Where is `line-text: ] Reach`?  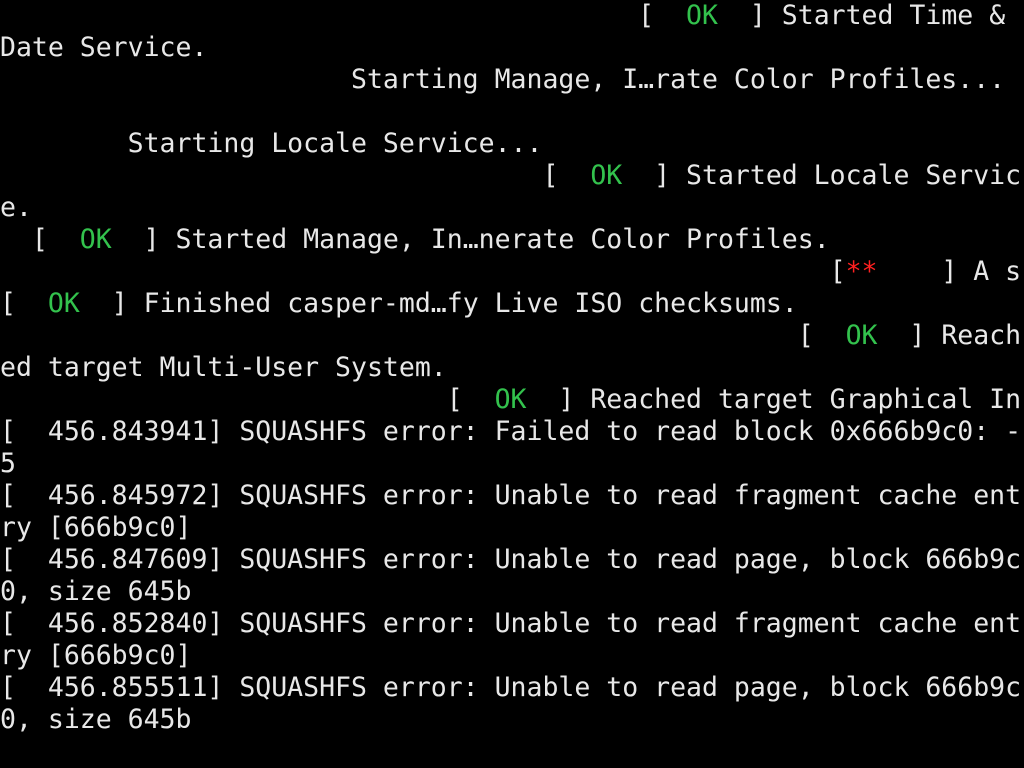 line-text: ] Reach is located at coordinates (949, 335).